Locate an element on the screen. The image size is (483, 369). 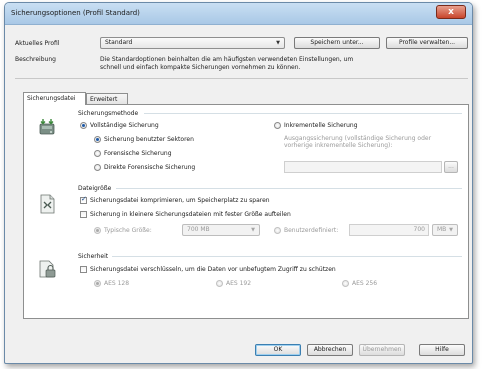
profile-label: Aktuelles Profil is located at coordinates (37, 43).